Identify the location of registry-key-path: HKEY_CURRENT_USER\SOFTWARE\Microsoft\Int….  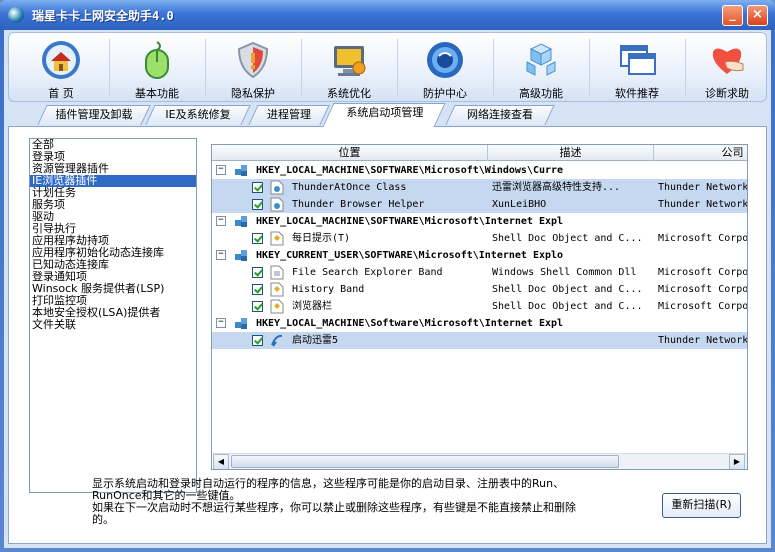
(410, 255).